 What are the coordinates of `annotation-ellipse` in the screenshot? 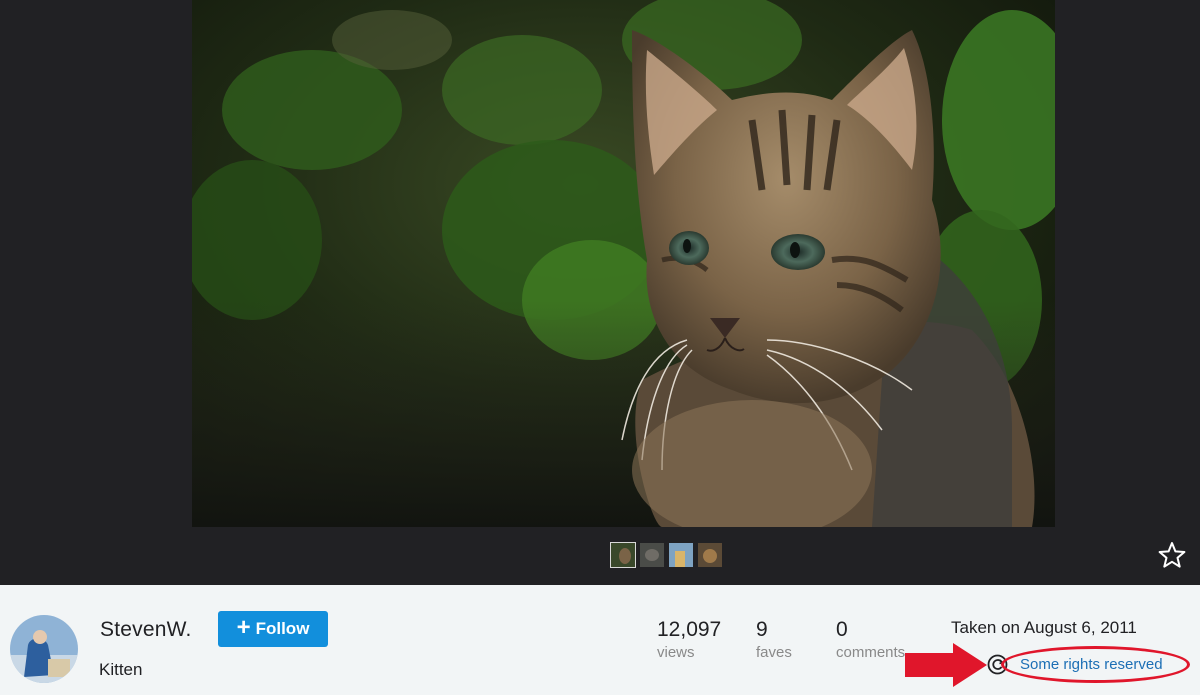 It's located at (1095, 664).